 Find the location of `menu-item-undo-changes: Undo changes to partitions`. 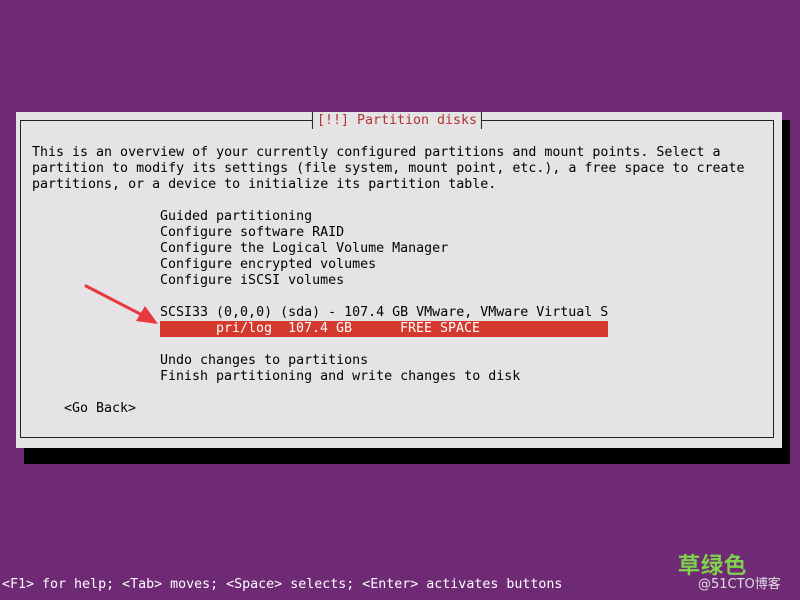

menu-item-undo-changes: Undo changes to partitions is located at coordinates (264, 361).